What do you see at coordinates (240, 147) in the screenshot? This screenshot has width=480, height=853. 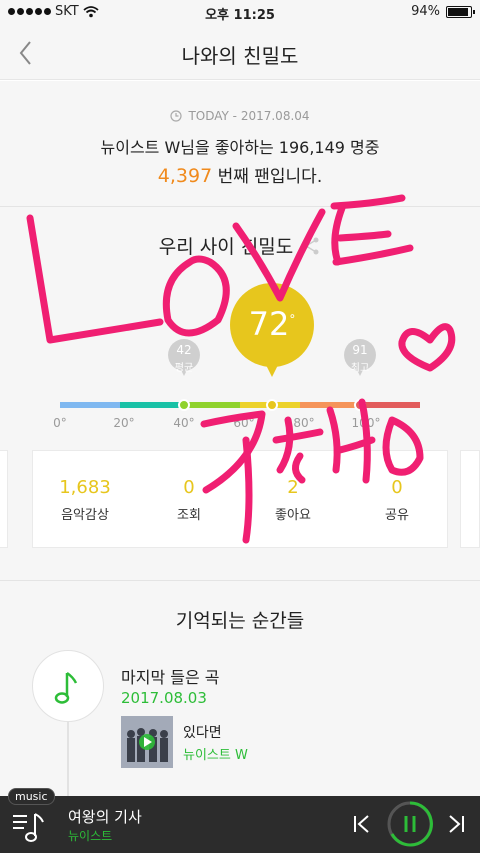 I see `fan-count-text: 뉴이스트 W님을 좋아하는 196,149 명중` at bounding box center [240, 147].